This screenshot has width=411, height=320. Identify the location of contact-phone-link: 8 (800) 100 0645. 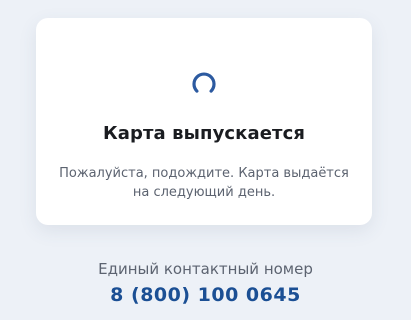
(205, 295).